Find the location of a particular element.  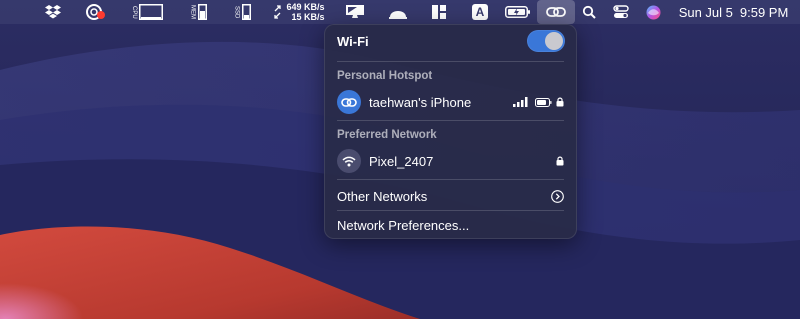

wifi-toggle is located at coordinates (546, 41).